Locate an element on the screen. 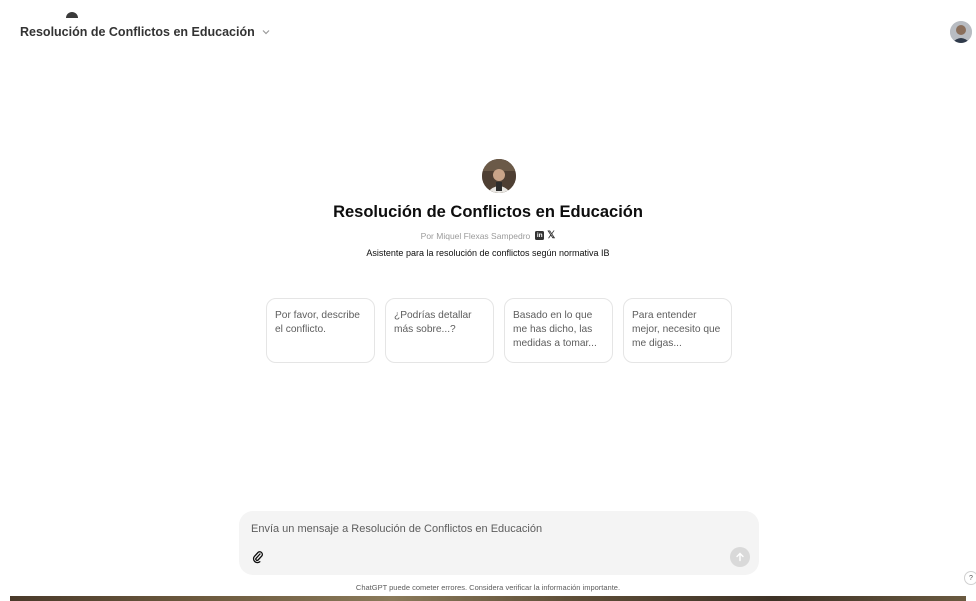 Image resolution: width=976 pixels, height=601 pixels. social-links: in 𝕏 is located at coordinates (545, 235).